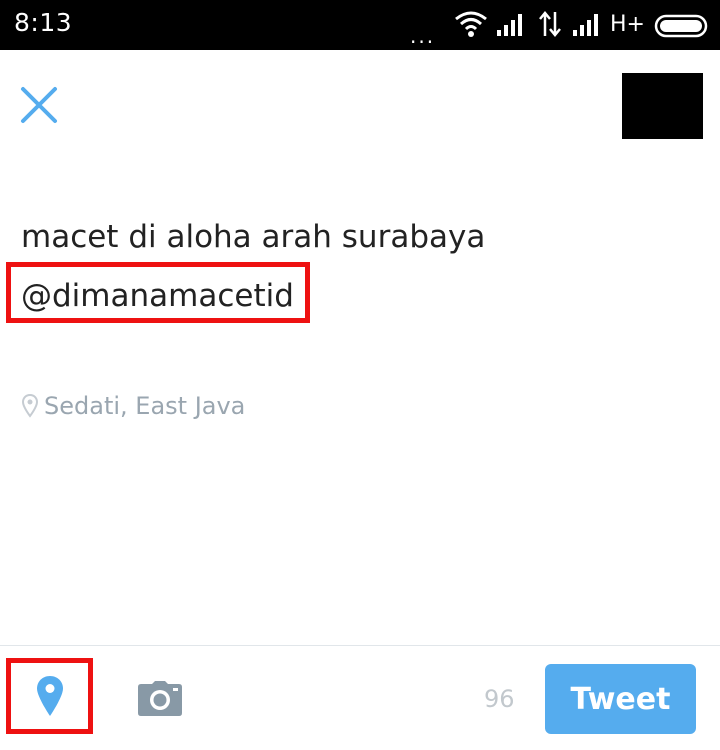 The image size is (720, 750). I want to click on close-button, so click(39, 105).